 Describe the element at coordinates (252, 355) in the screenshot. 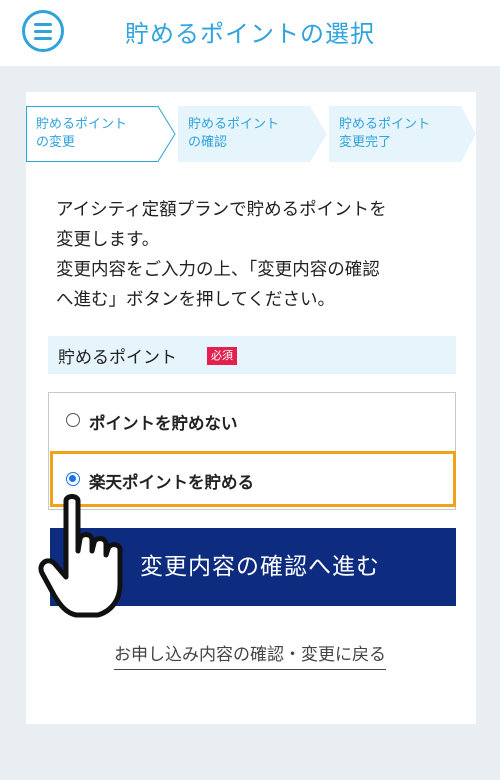

I see `field-label-row: 貯めるポイント 必須` at that location.